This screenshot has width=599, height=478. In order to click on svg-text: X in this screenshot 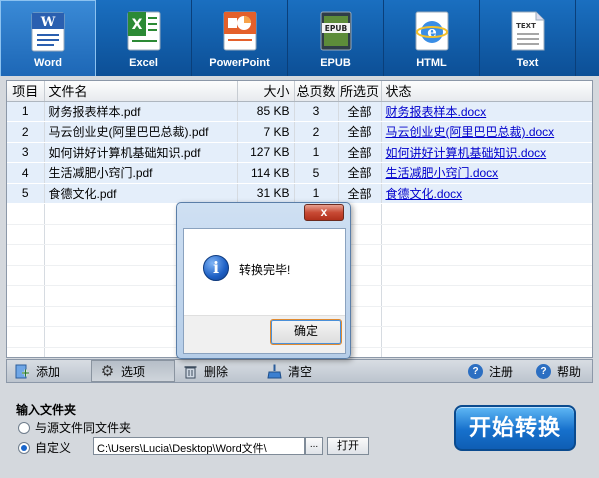, I will do `click(136, 25)`.